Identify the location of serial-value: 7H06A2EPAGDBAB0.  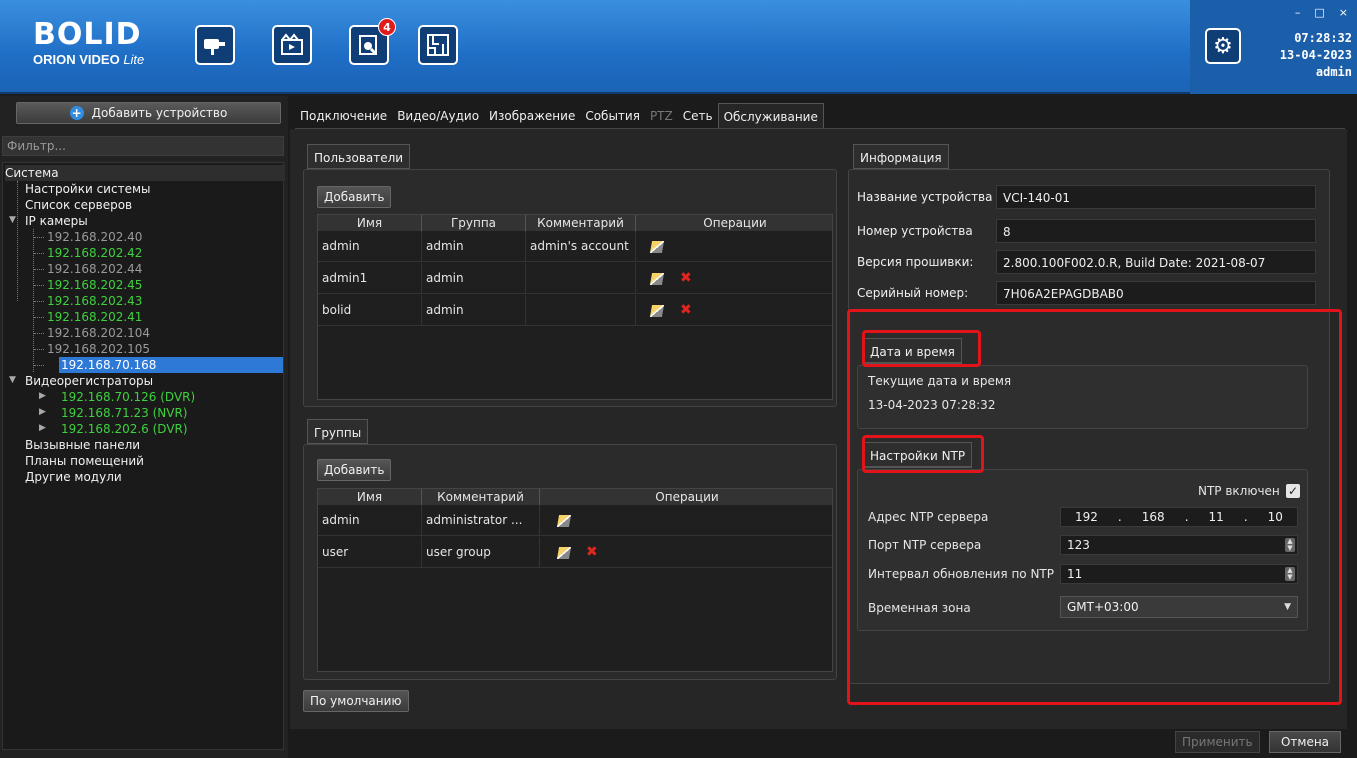
(1156, 293).